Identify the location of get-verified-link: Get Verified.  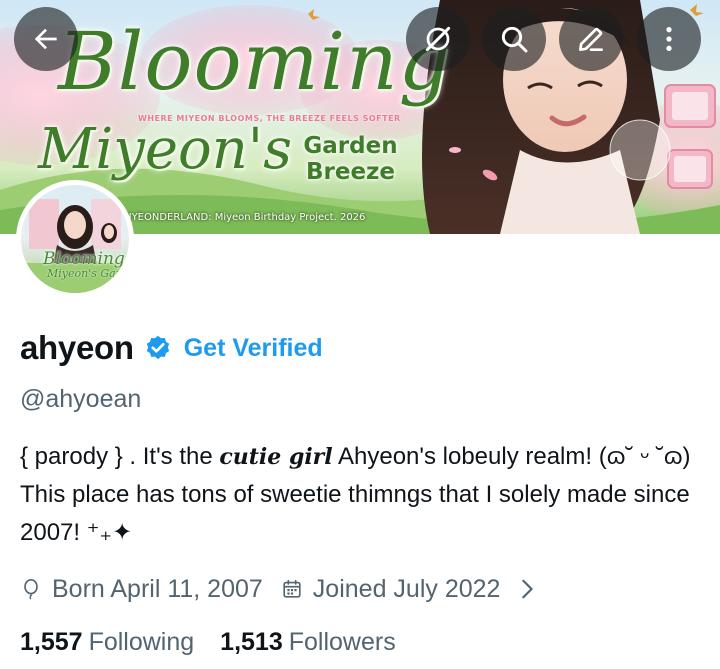
(253, 348).